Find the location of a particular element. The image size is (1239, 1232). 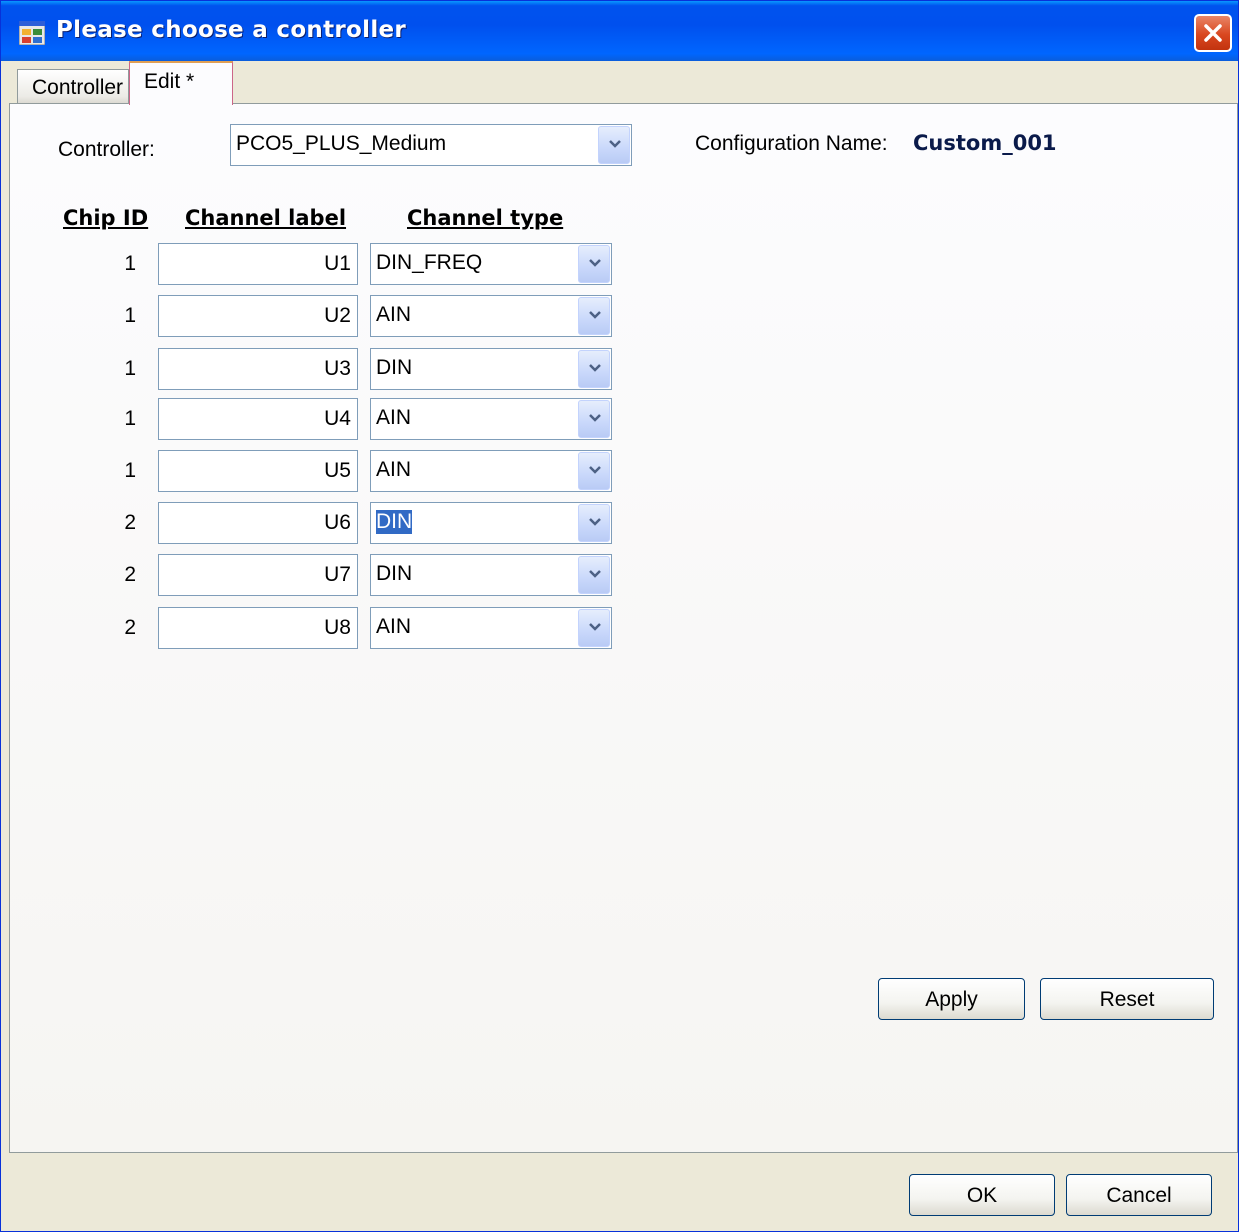

controller-dropdown-button is located at coordinates (614, 145).